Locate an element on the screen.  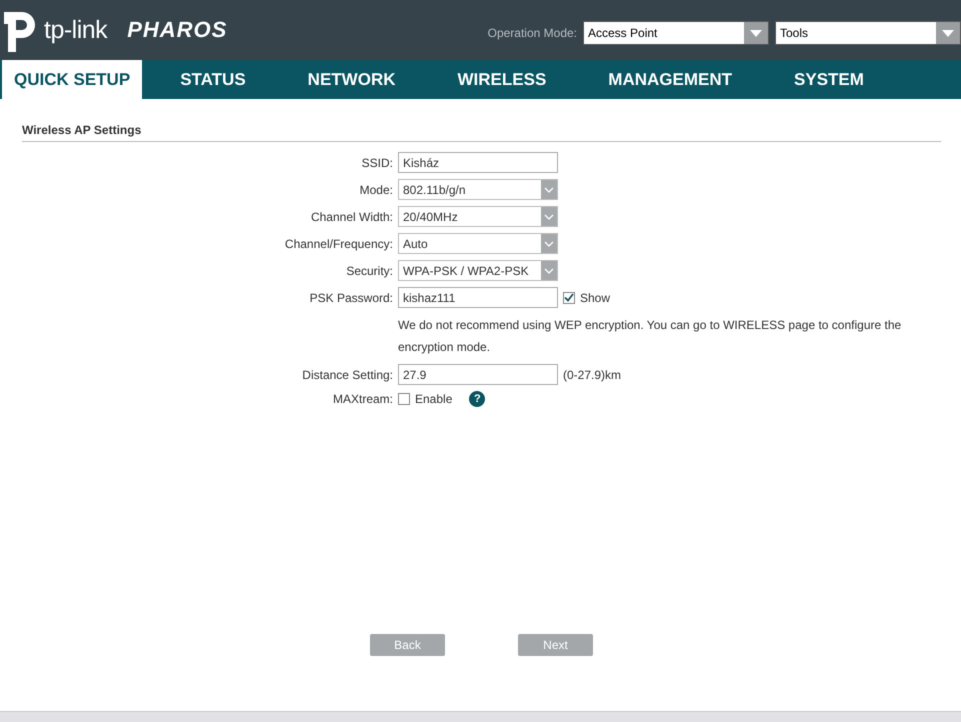
checkmark-icon is located at coordinates (569, 297).